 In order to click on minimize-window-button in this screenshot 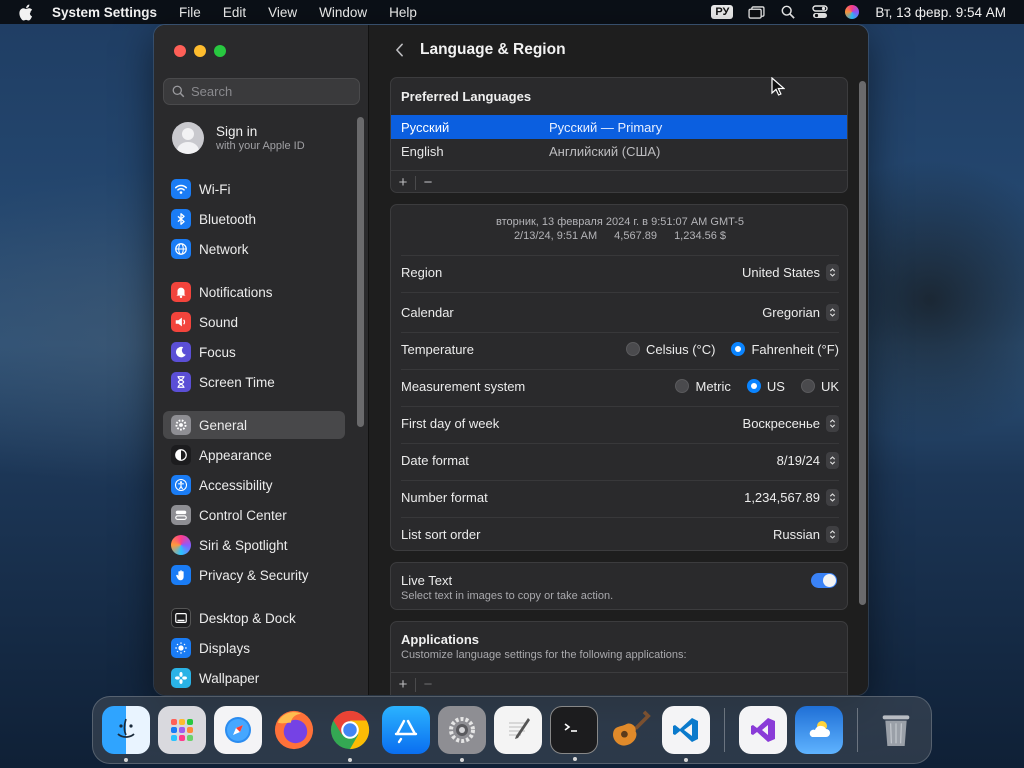, I will do `click(200, 51)`.